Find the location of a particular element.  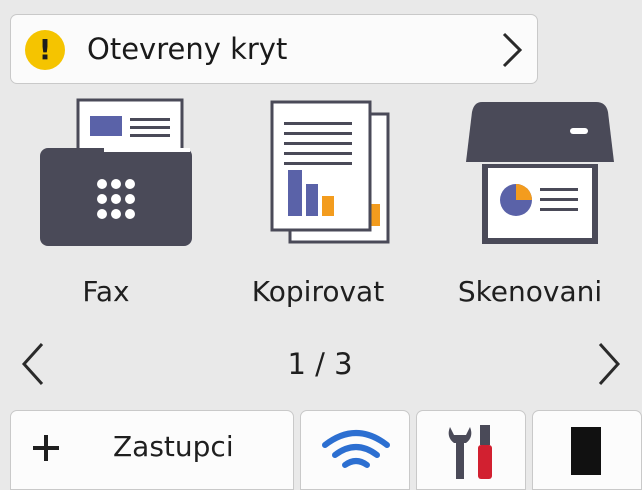

app-tile-copy: Kopirovat is located at coordinates (318, 208).